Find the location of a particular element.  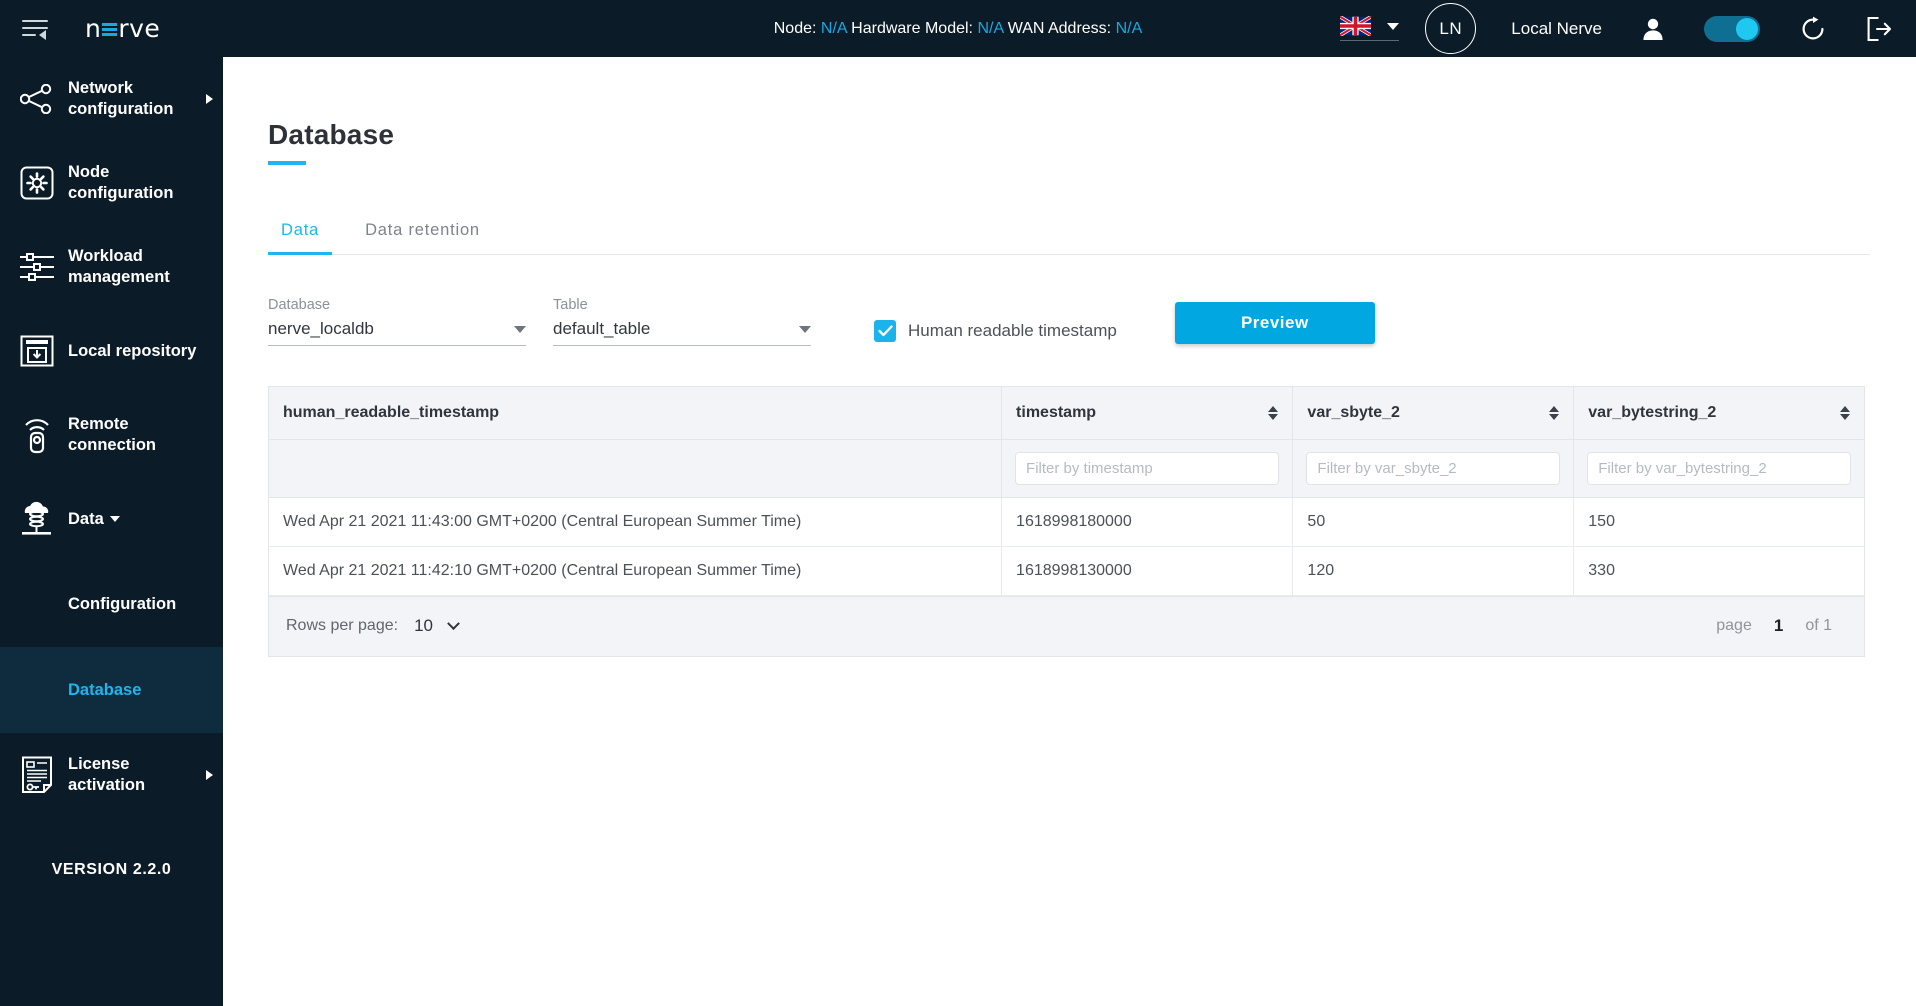

sidebar-item-label: Workload management is located at coordinates (119, 266).